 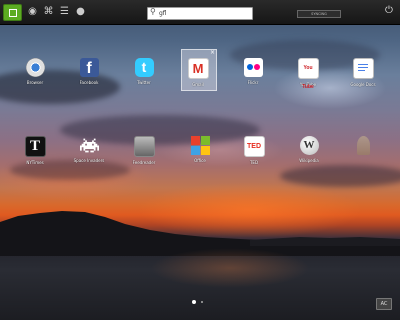 I want to click on app-ghost, so click(x=363, y=147).